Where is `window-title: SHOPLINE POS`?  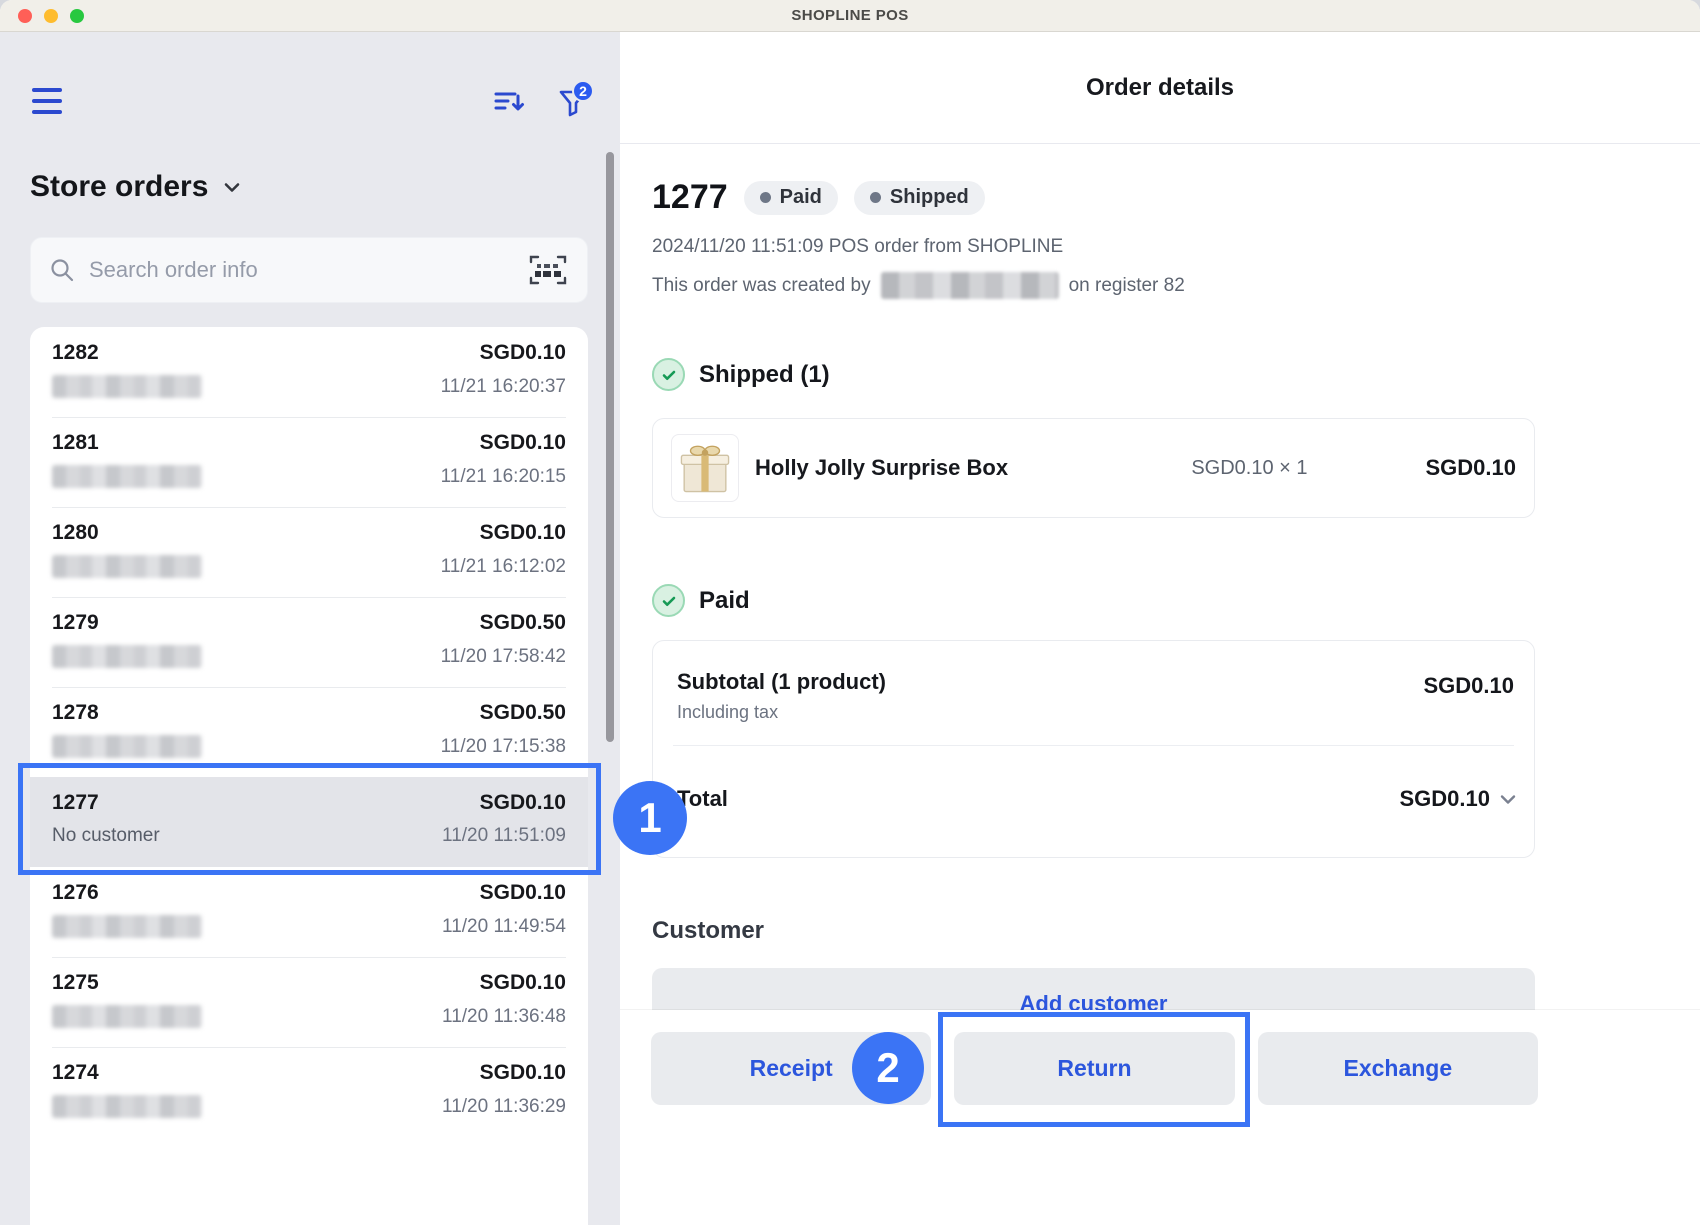 window-title: SHOPLINE POS is located at coordinates (850, 15).